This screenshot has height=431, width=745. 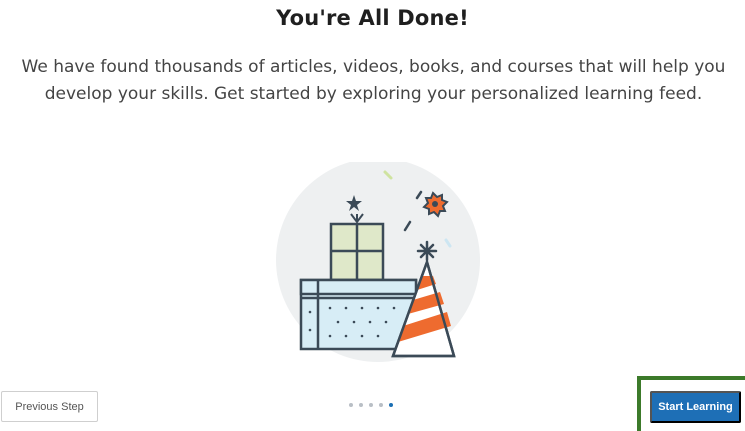 I want to click on step-indicator, so click(x=371, y=405).